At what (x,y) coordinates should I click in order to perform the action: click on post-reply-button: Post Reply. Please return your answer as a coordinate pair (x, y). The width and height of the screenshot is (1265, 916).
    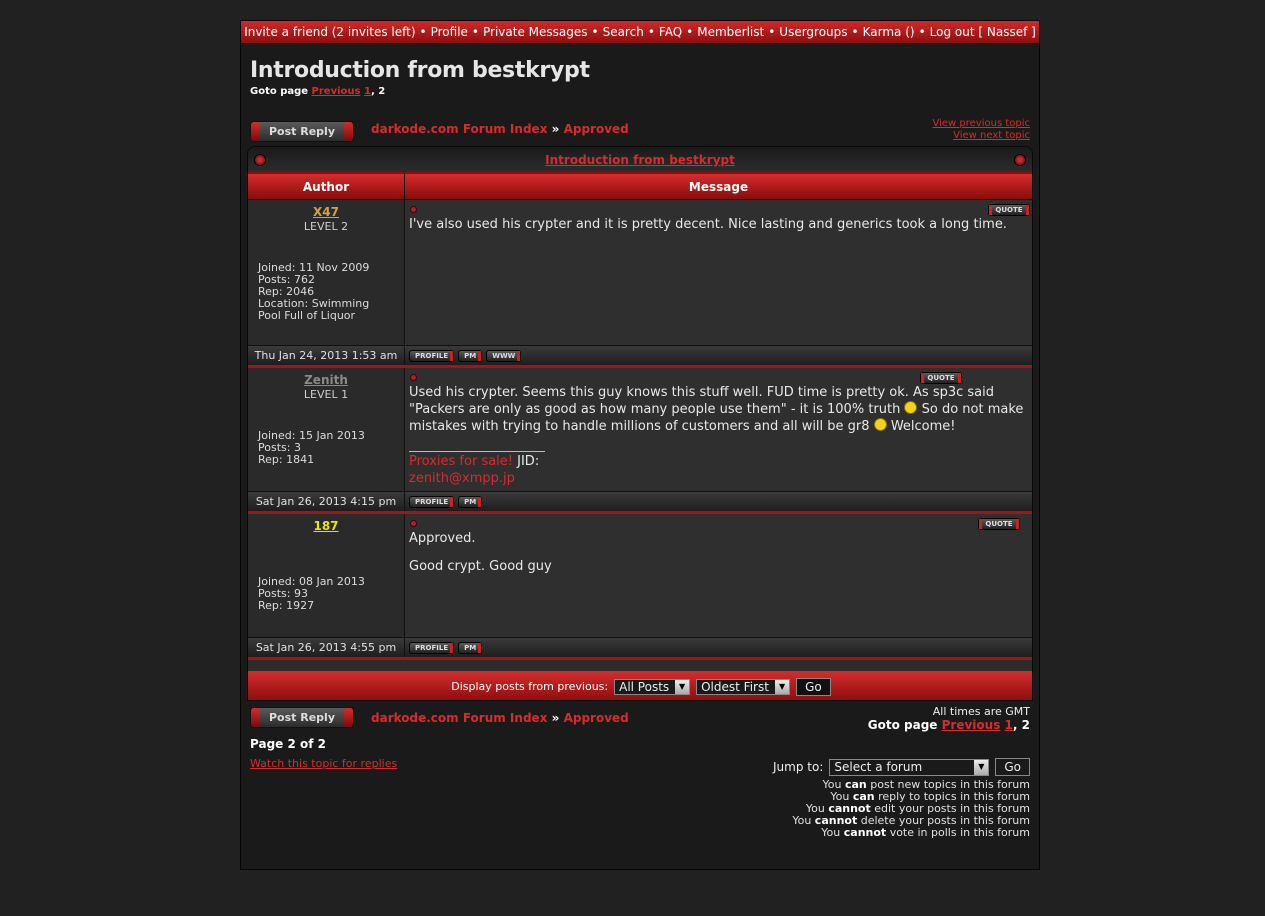
    Looking at the image, I should click on (302, 131).